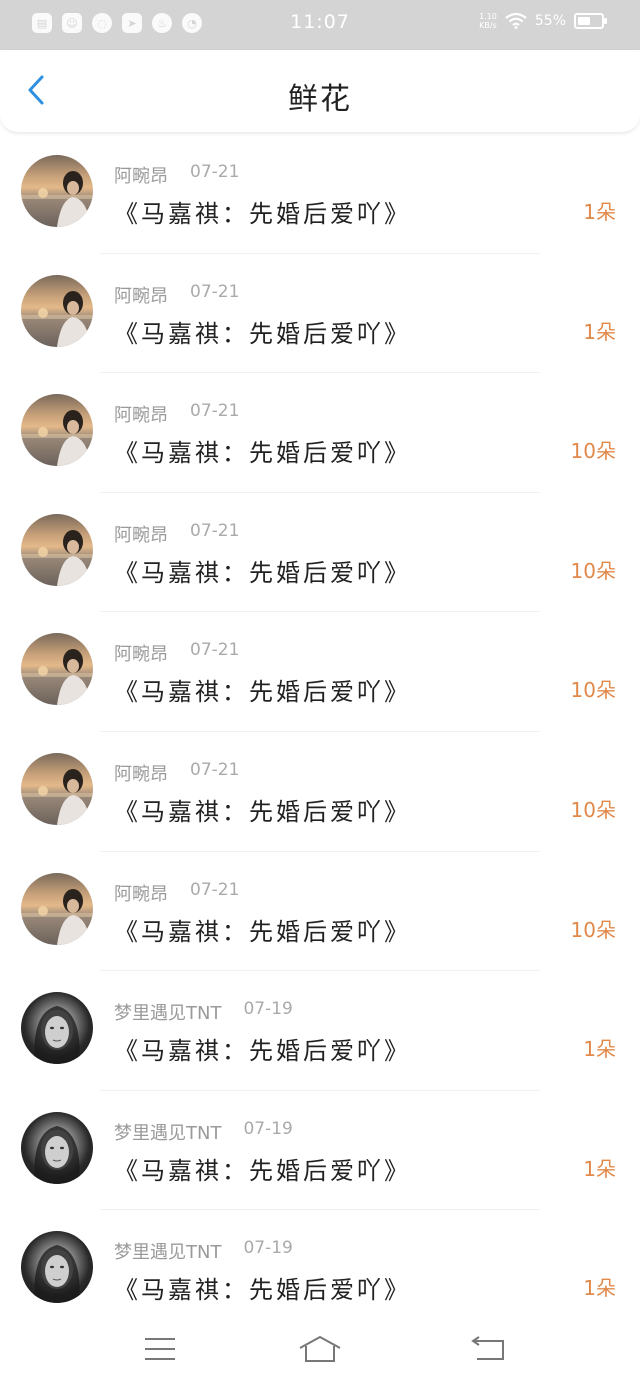 This screenshot has height=1387, width=640. What do you see at coordinates (320, 25) in the screenshot?
I see `status-bar: ▤ ☺ ◌ ➤ ♨ ◔ 11:07 1.10 KB/s 55%` at bounding box center [320, 25].